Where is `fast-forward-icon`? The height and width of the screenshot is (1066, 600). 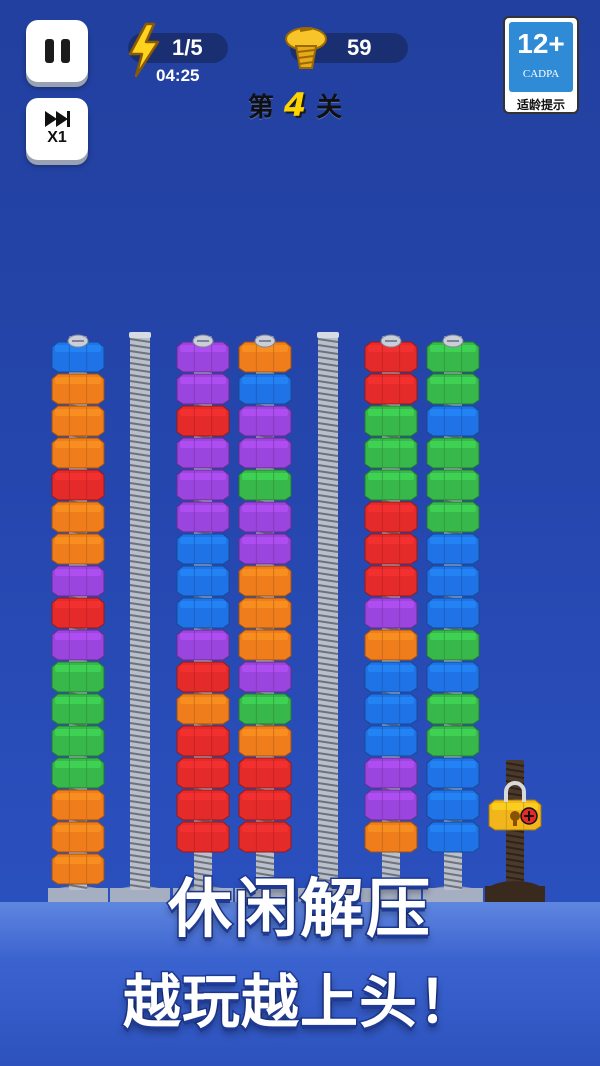 fast-forward-icon is located at coordinates (57, 119).